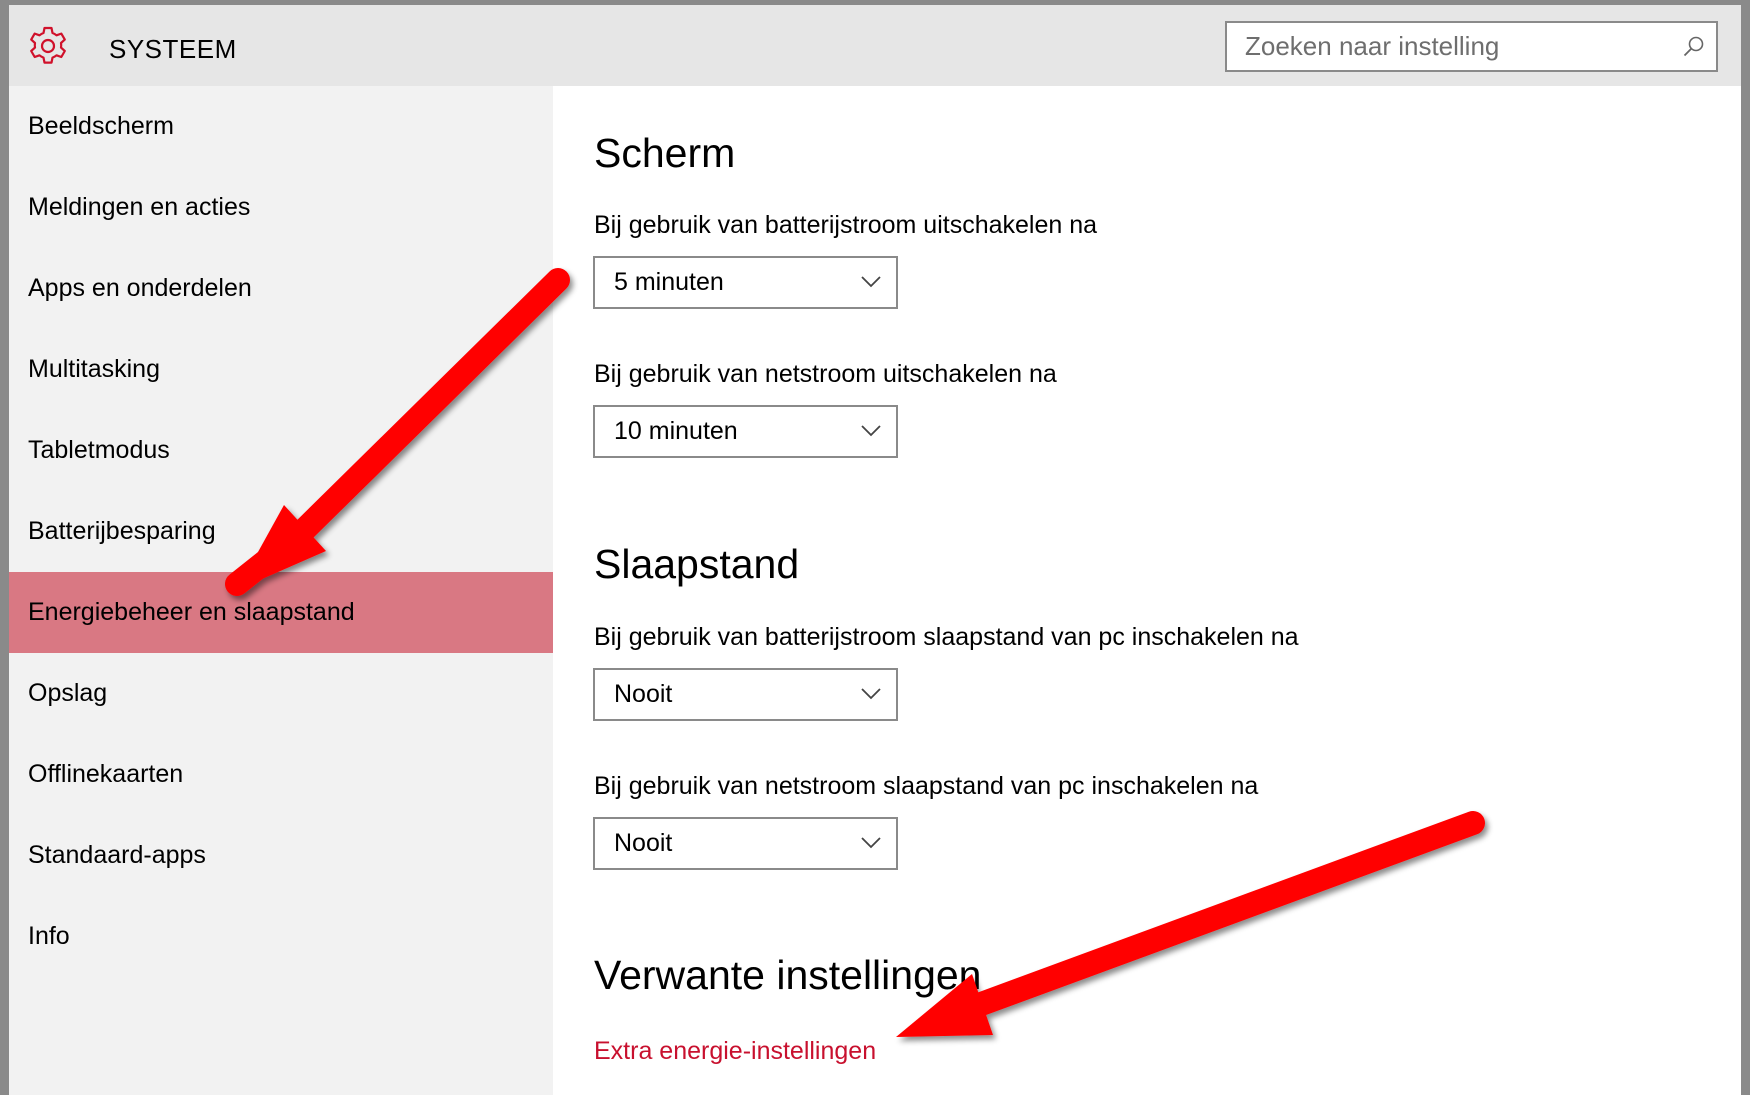 This screenshot has width=1750, height=1095. Describe the element at coordinates (173, 49) in the screenshot. I see `app-title: SYSTEEM` at that location.